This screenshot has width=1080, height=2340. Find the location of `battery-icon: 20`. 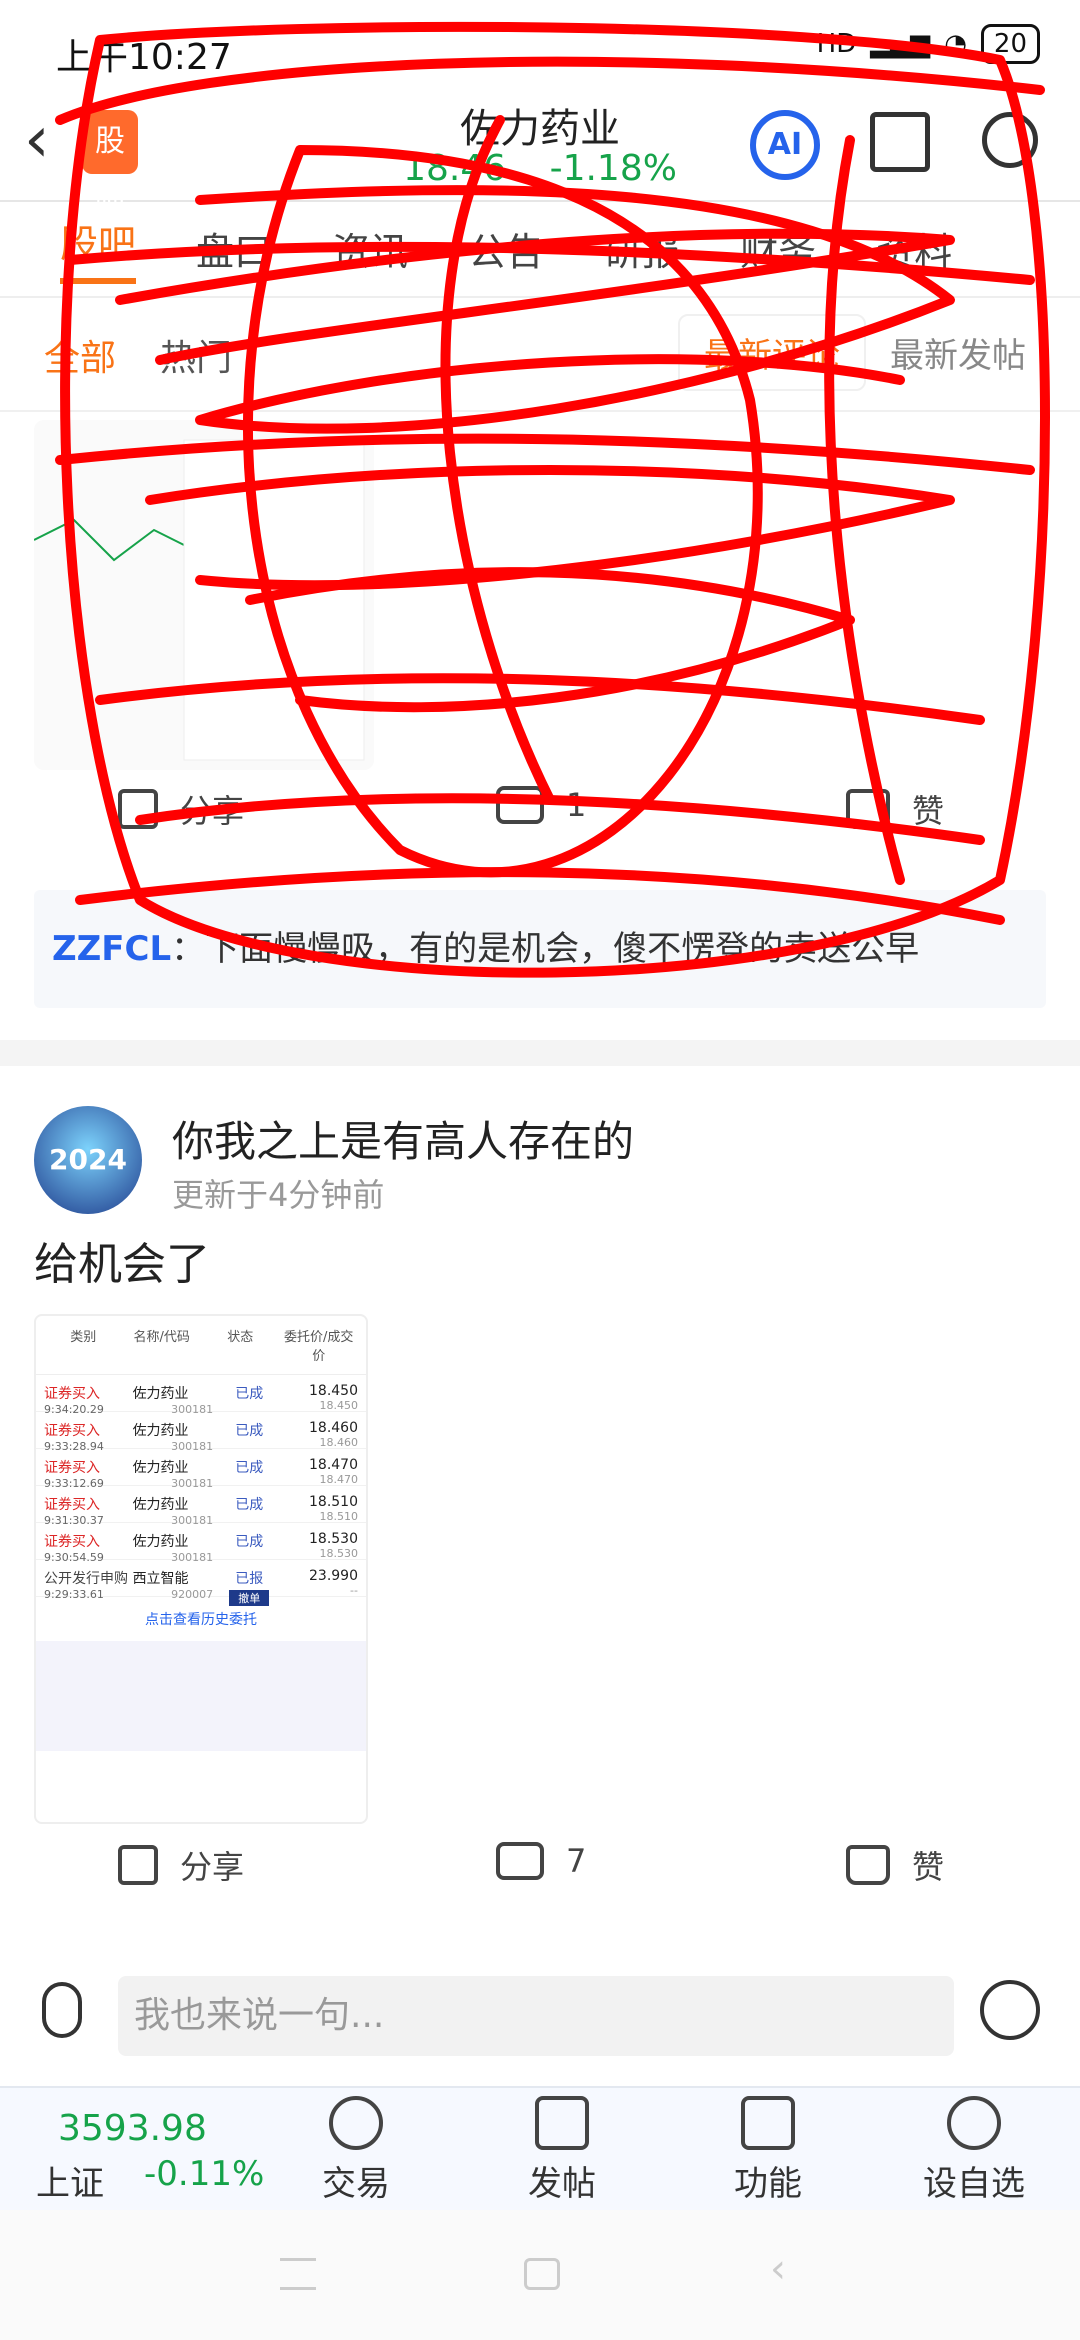

battery-icon: 20 is located at coordinates (1010, 44).